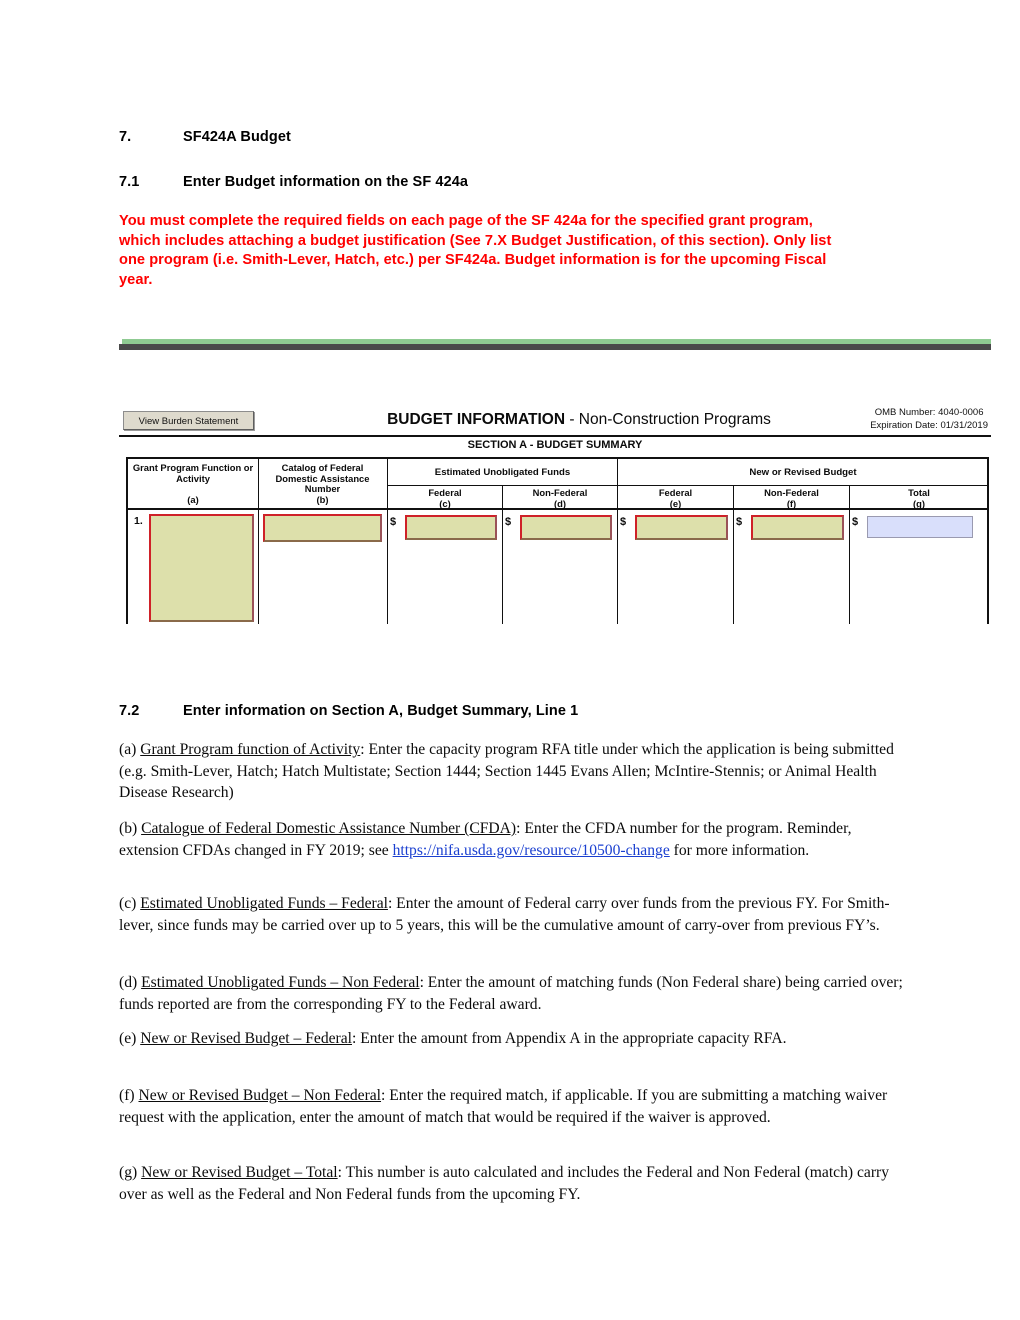  Describe the element at coordinates (675, 503) in the screenshot. I see `column-header-e-letter: (e)` at that location.